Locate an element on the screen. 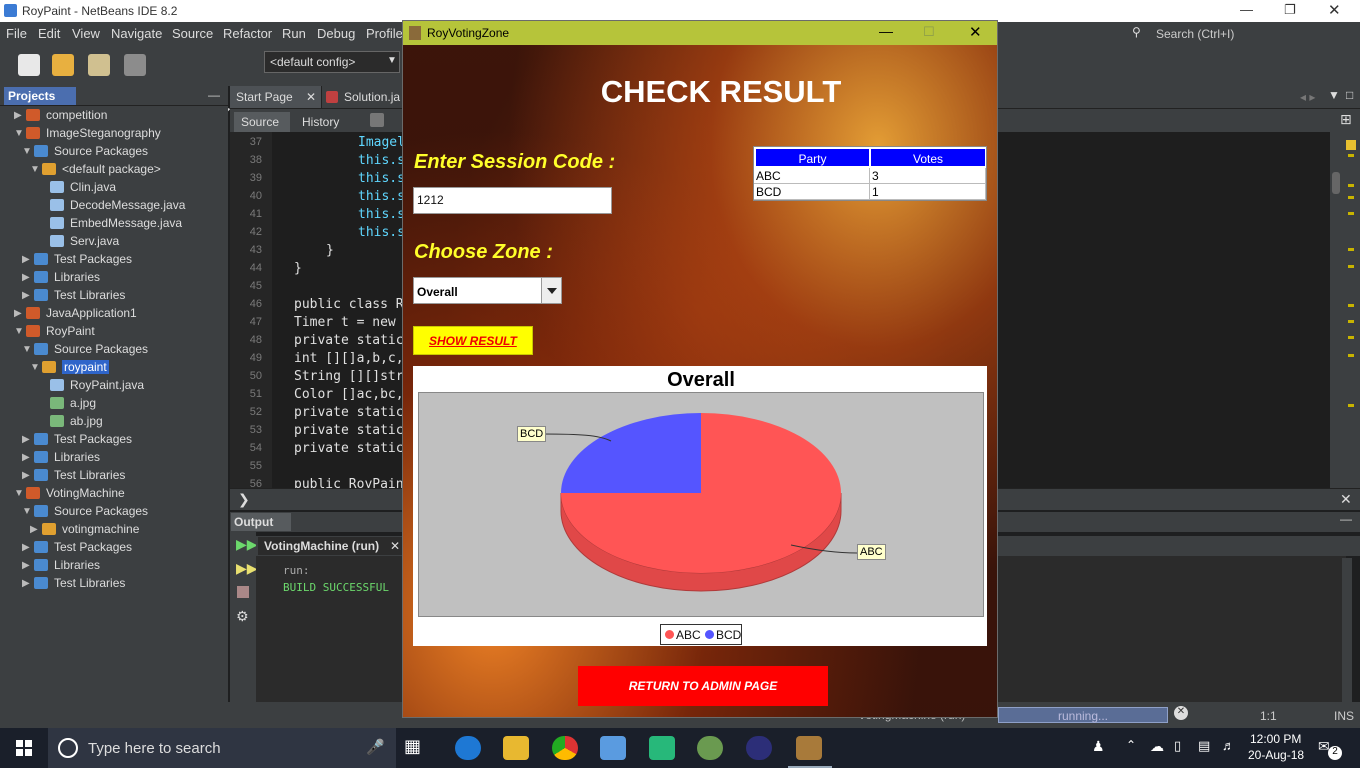  scrollbar-thumb is located at coordinates (1336, 183).